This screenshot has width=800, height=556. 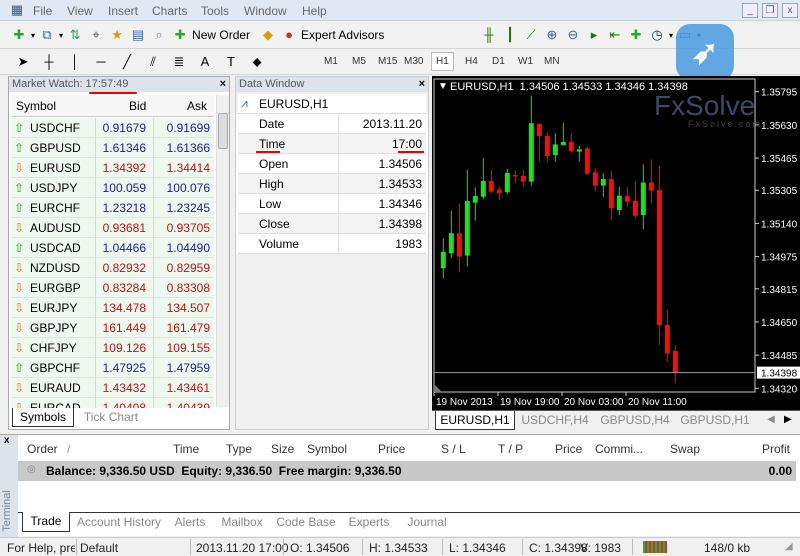 I want to click on restore-button: ❐, so click(x=770, y=10).